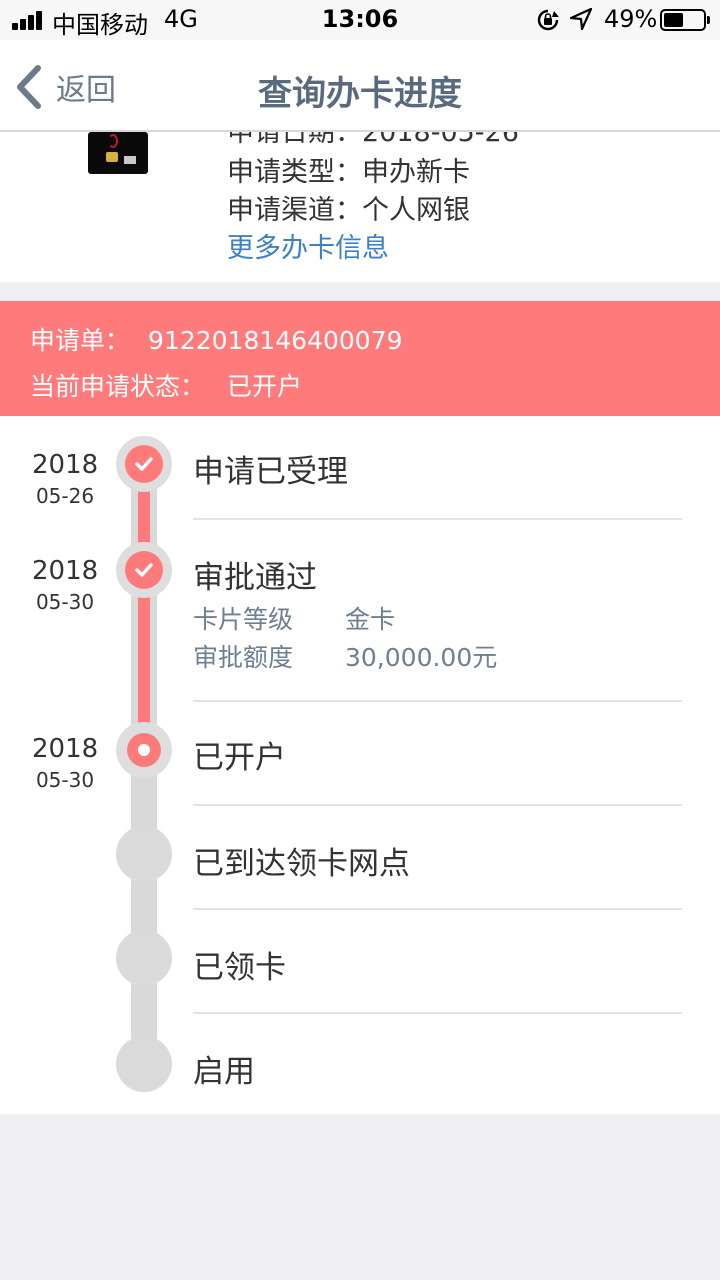  Describe the element at coordinates (239, 968) in the screenshot. I see `step-title: 已领卡` at that location.